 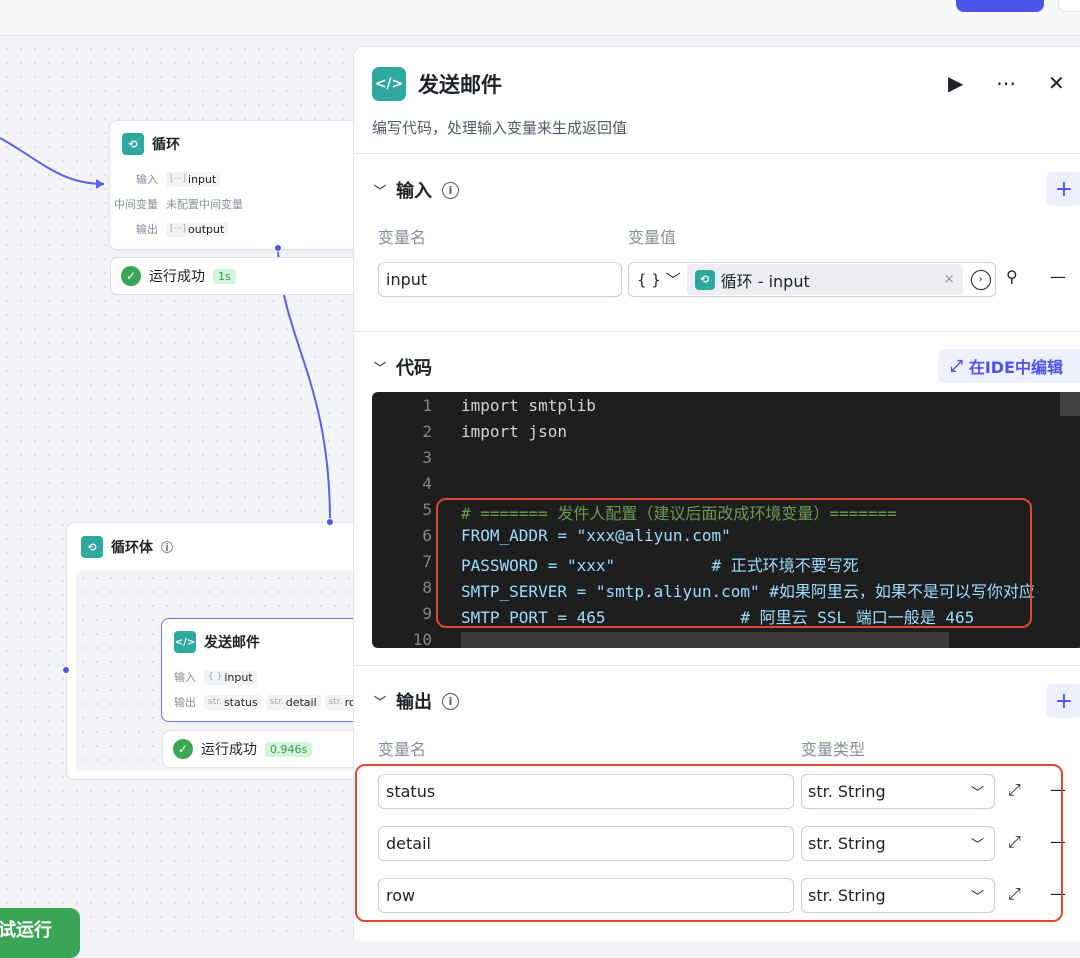 I want to click on loop-input-row: 输入 [⋯] input, so click(x=167, y=179).